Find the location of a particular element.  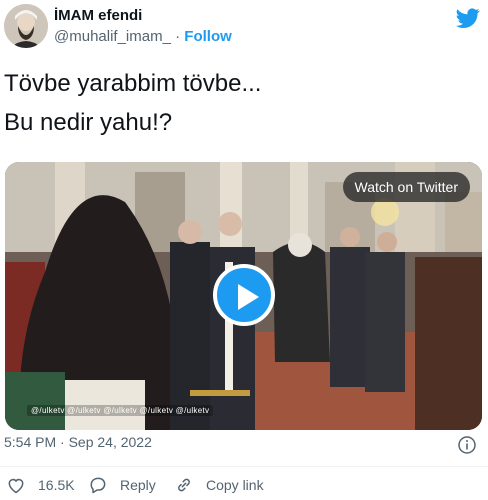

tweet-text: Tövbe yarabbim tövbe... Bu nedir yahu!? is located at coordinates (133, 103).